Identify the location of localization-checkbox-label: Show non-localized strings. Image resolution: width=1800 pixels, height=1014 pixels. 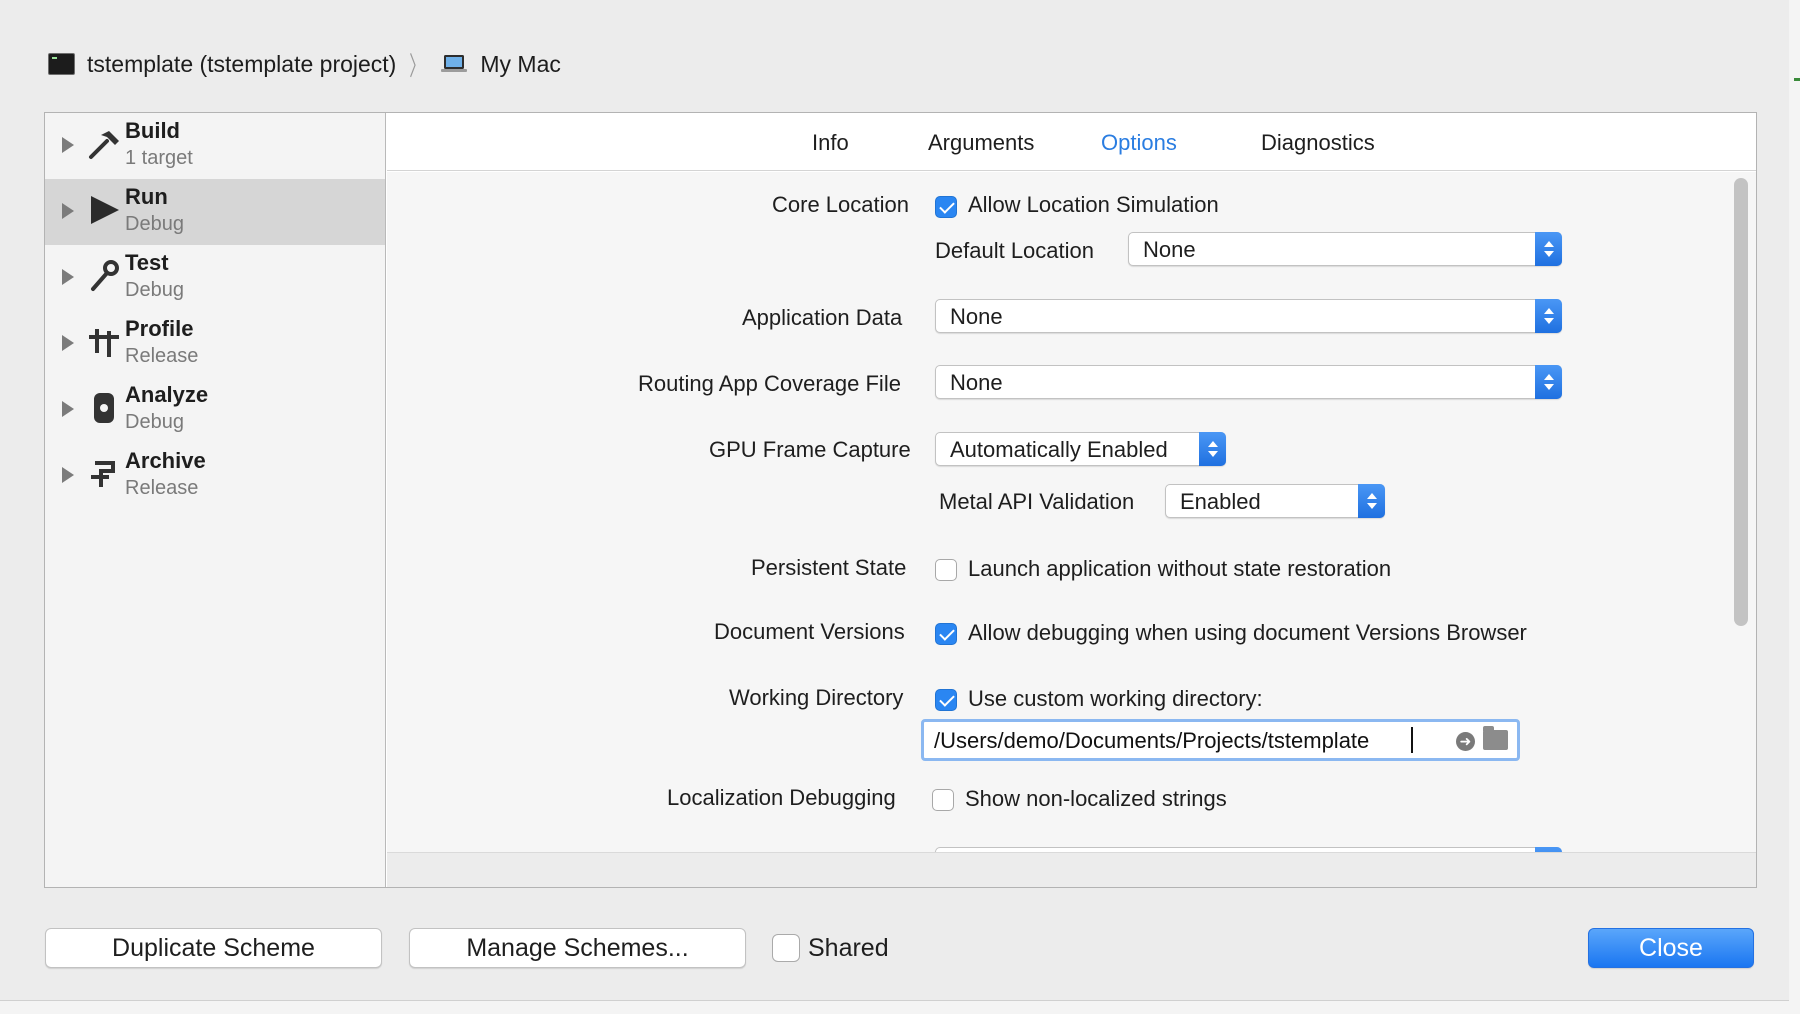
(1096, 799).